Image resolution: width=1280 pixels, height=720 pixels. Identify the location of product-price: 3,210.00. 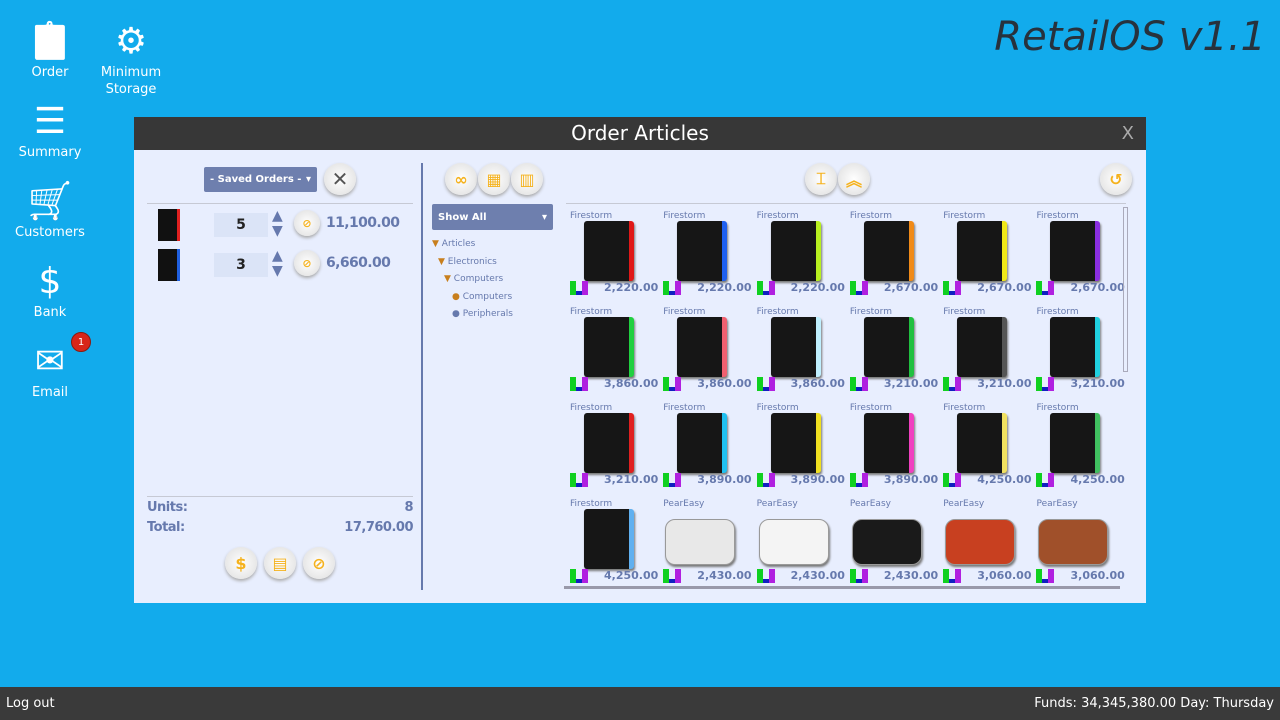
(631, 479).